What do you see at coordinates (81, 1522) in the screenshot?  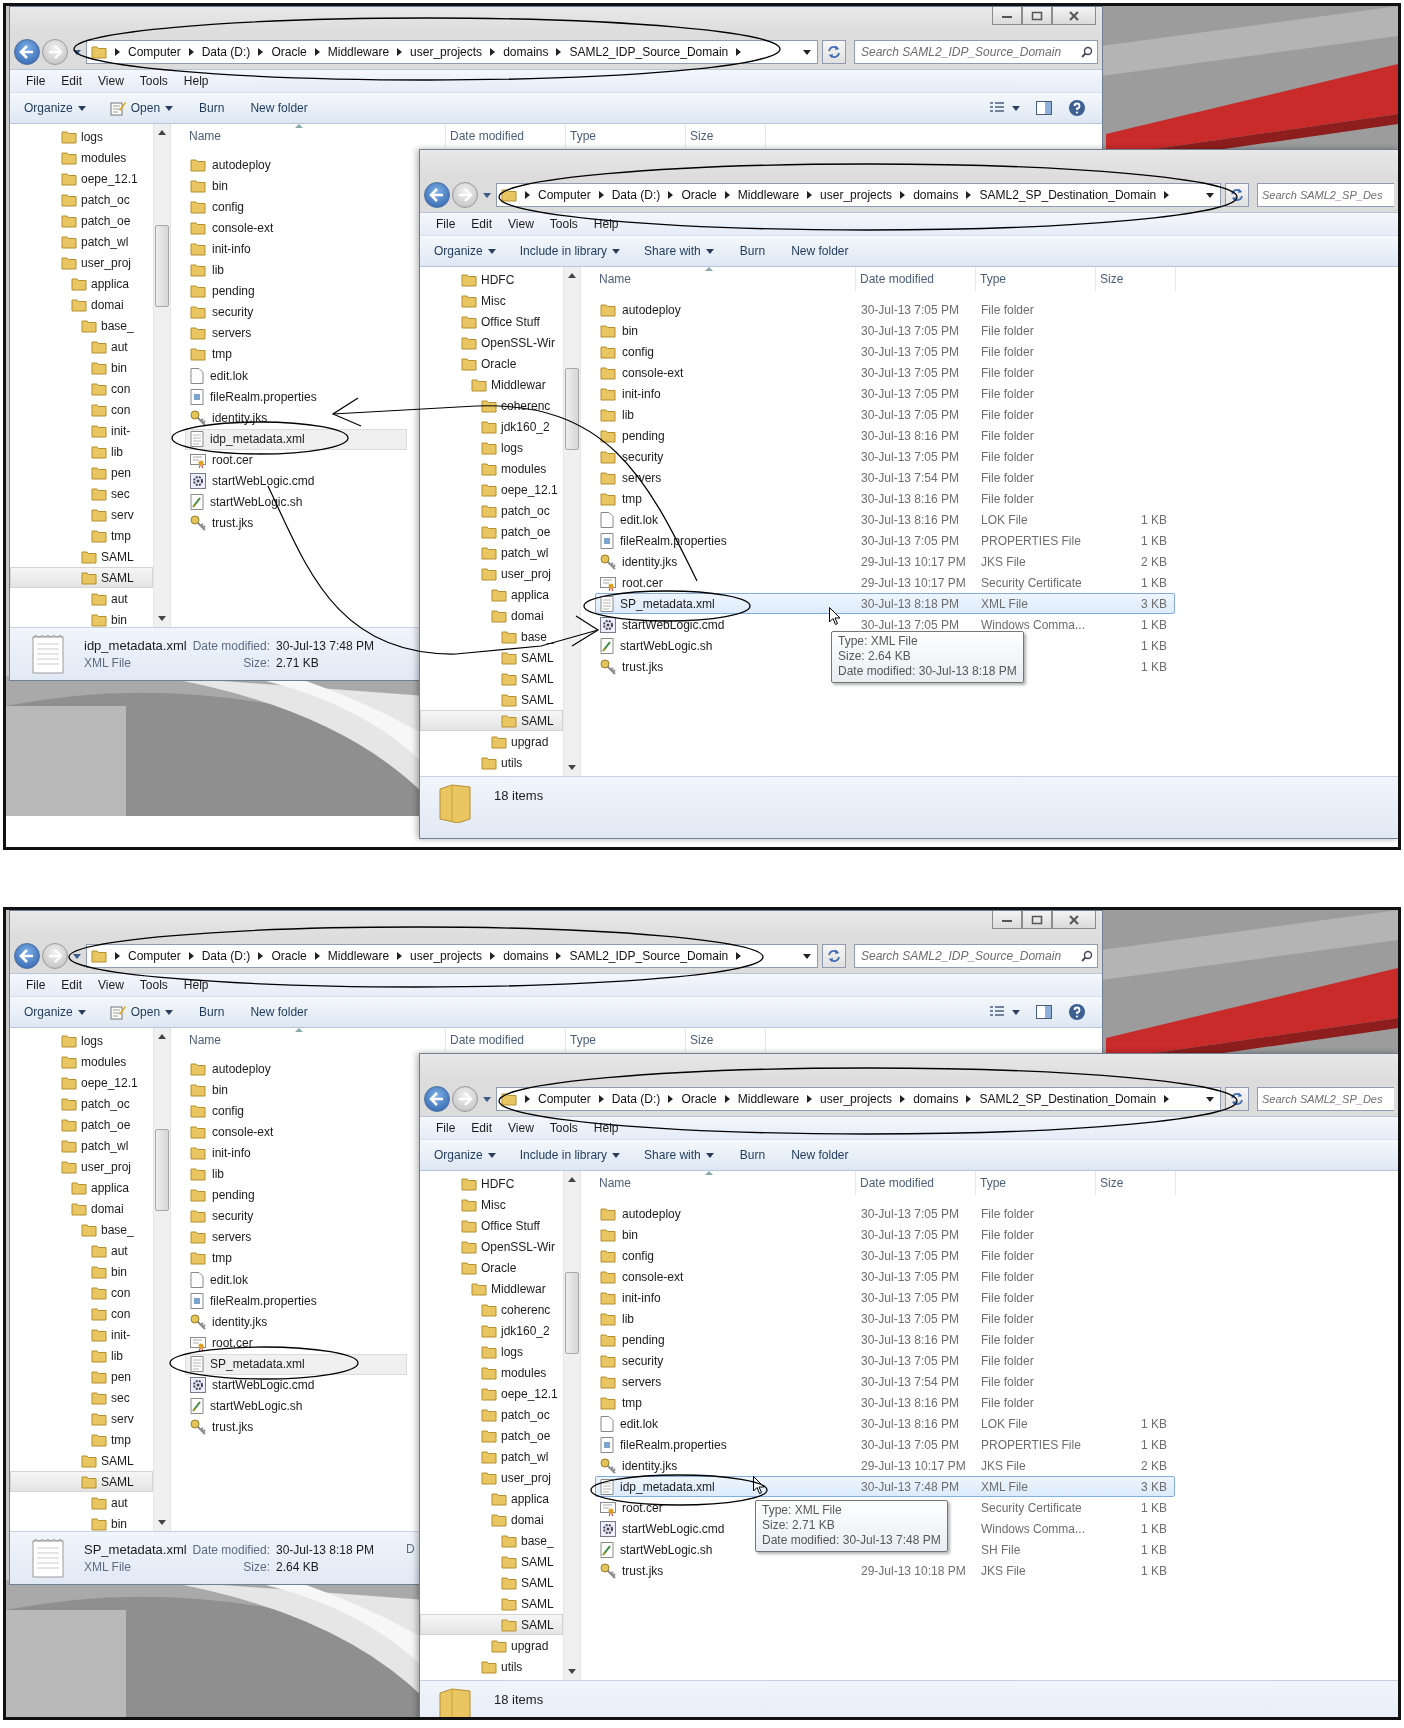 I see `nav-item: bin` at bounding box center [81, 1522].